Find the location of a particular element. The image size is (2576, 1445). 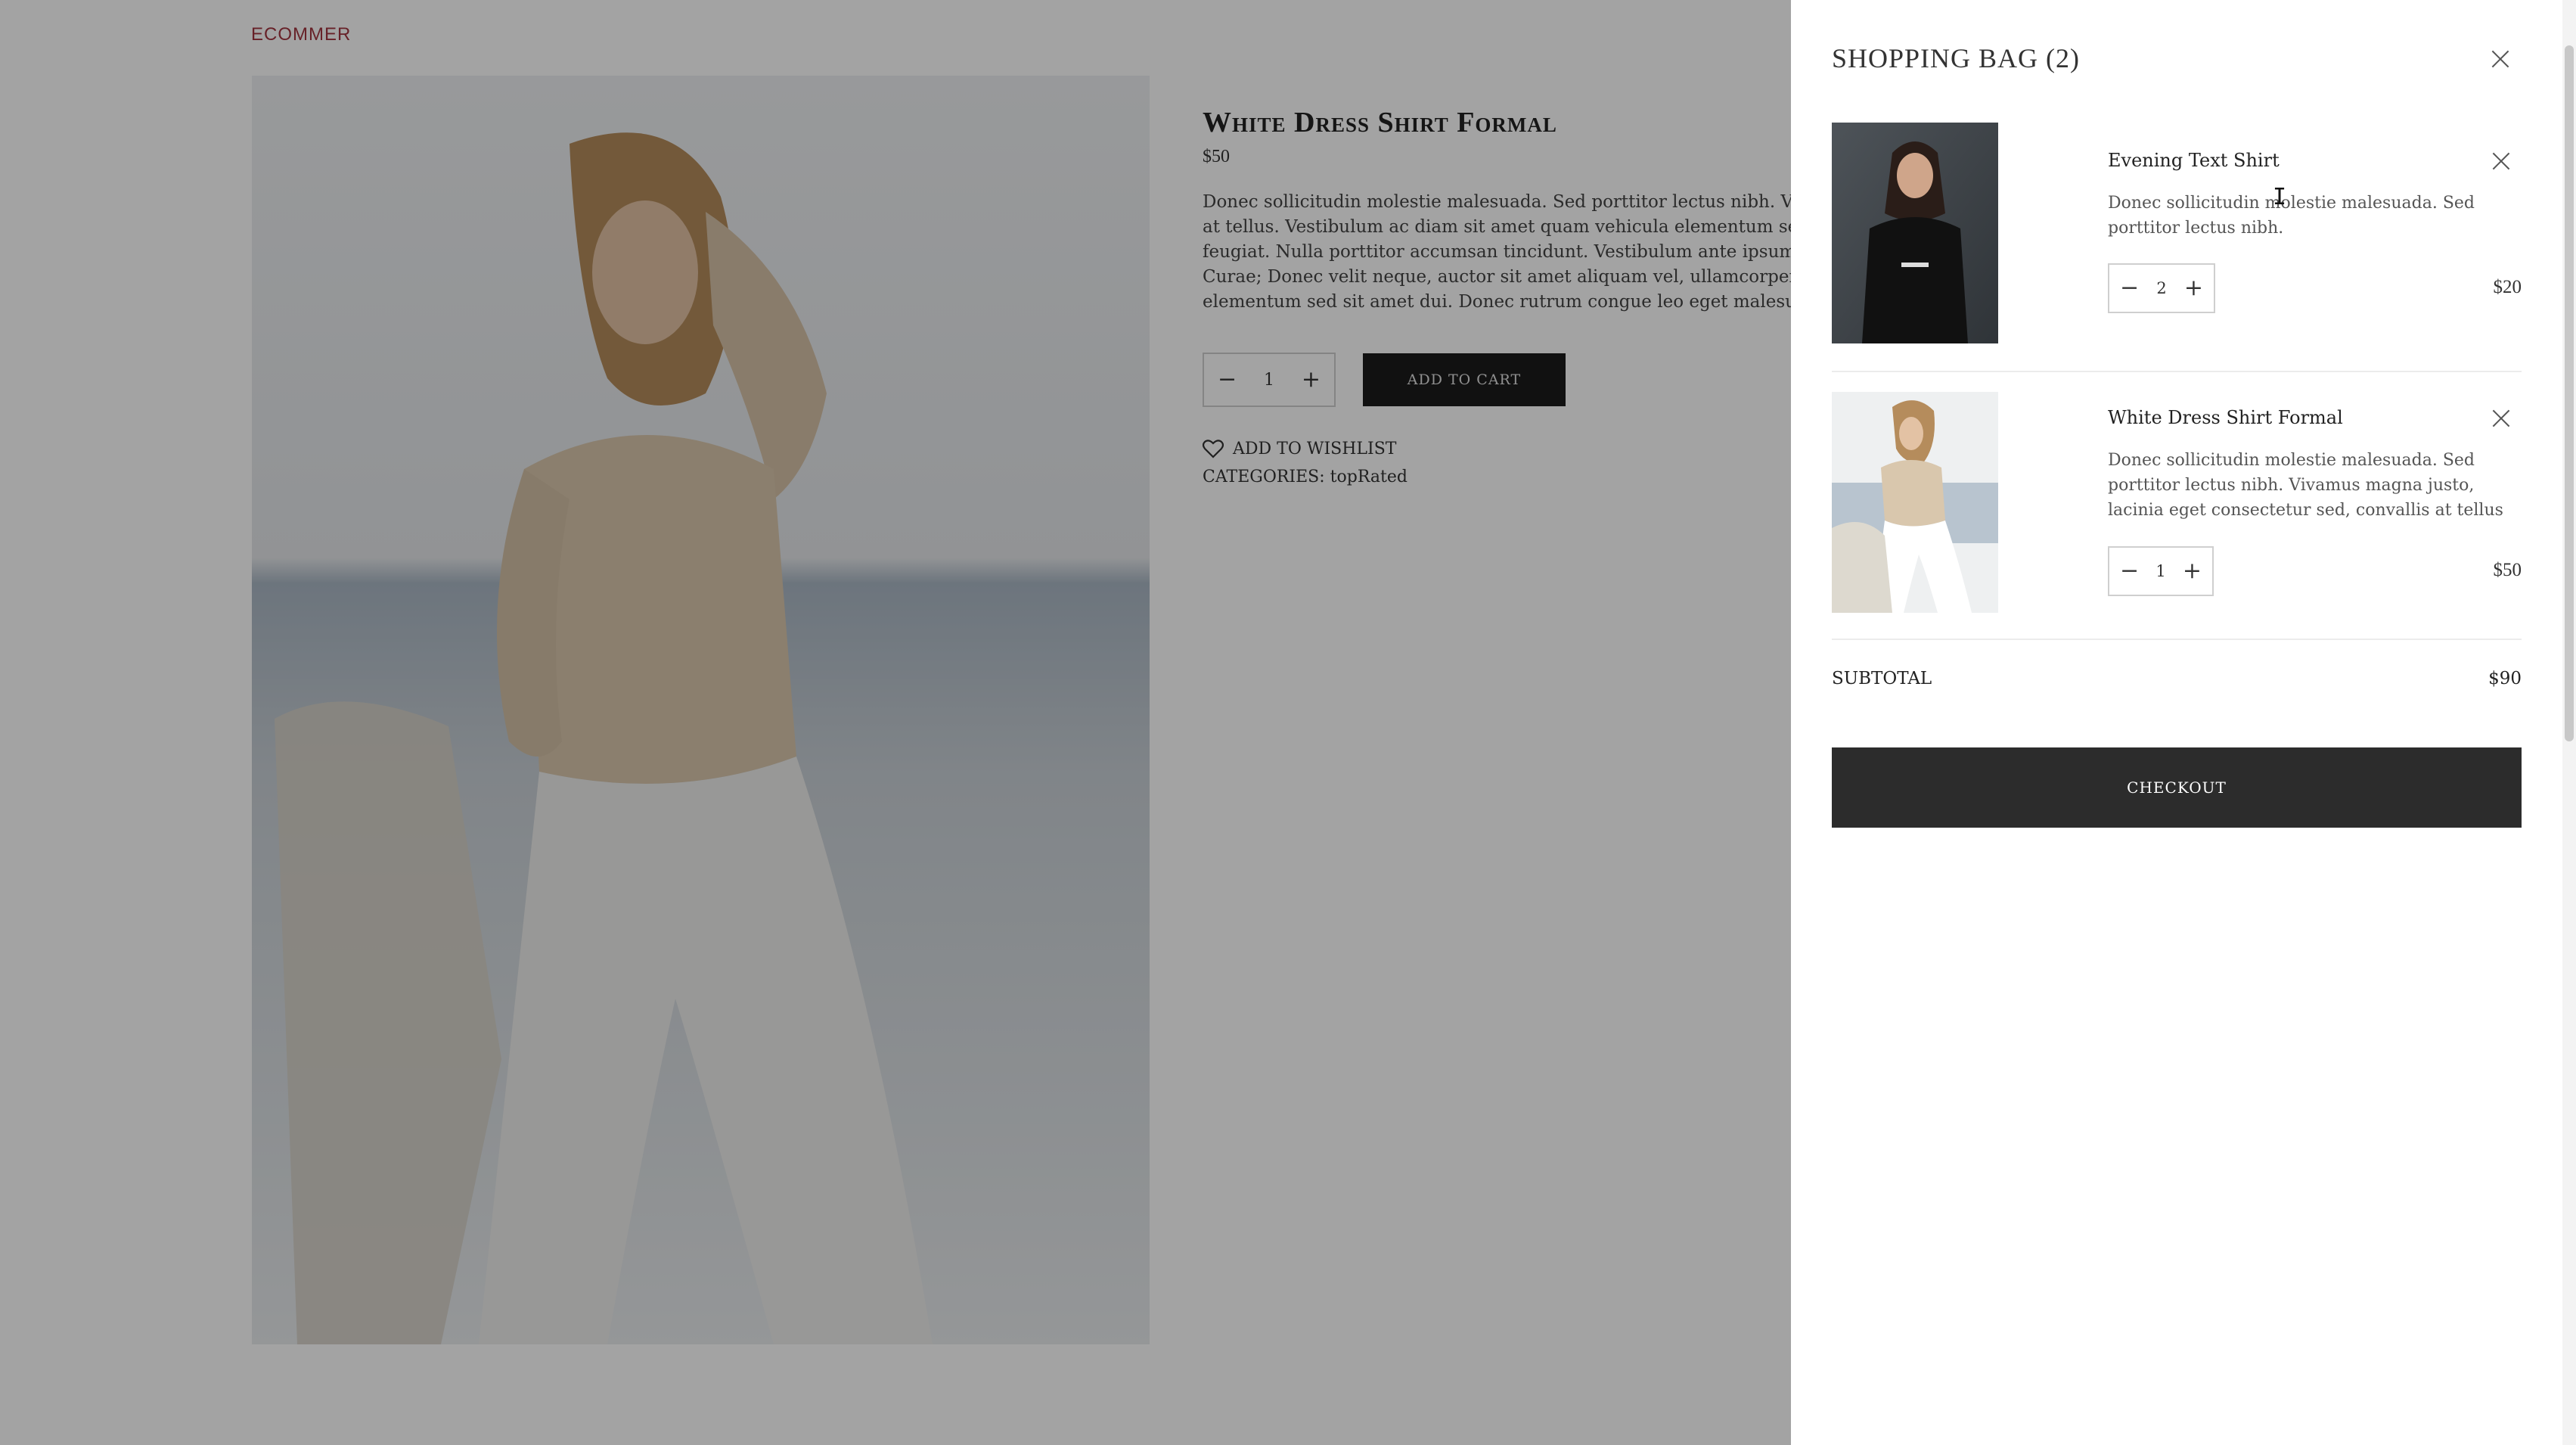

product-actions: − 1 + ADD TO CART is located at coordinates (1497, 380).